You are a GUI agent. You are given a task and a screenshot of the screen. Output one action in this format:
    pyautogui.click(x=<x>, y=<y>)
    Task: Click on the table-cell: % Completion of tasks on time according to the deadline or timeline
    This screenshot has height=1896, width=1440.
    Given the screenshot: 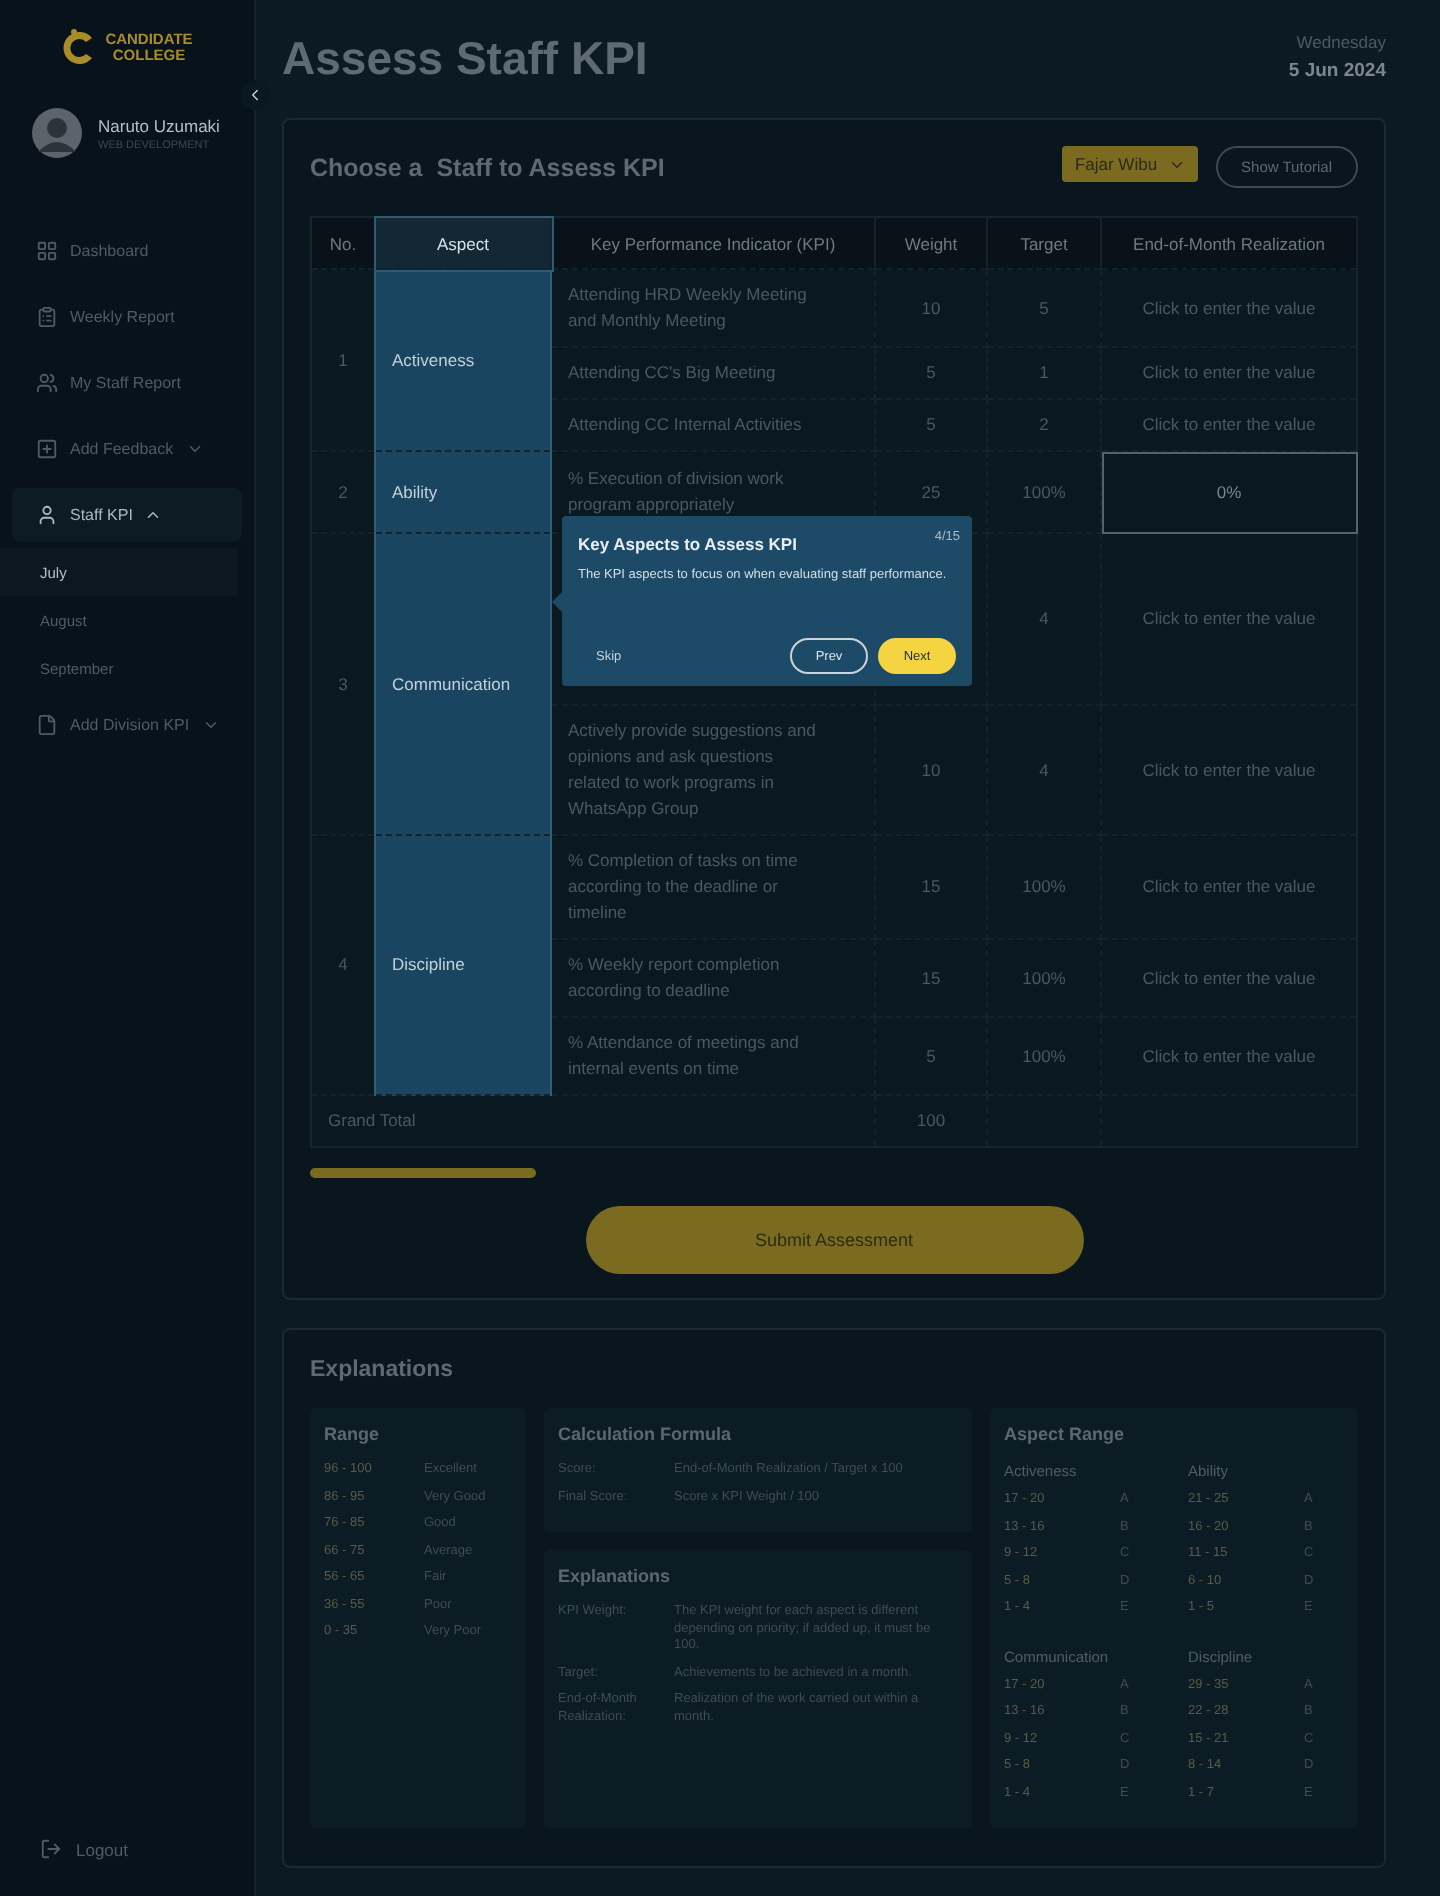 What is the action you would take?
    pyautogui.click(x=713, y=887)
    